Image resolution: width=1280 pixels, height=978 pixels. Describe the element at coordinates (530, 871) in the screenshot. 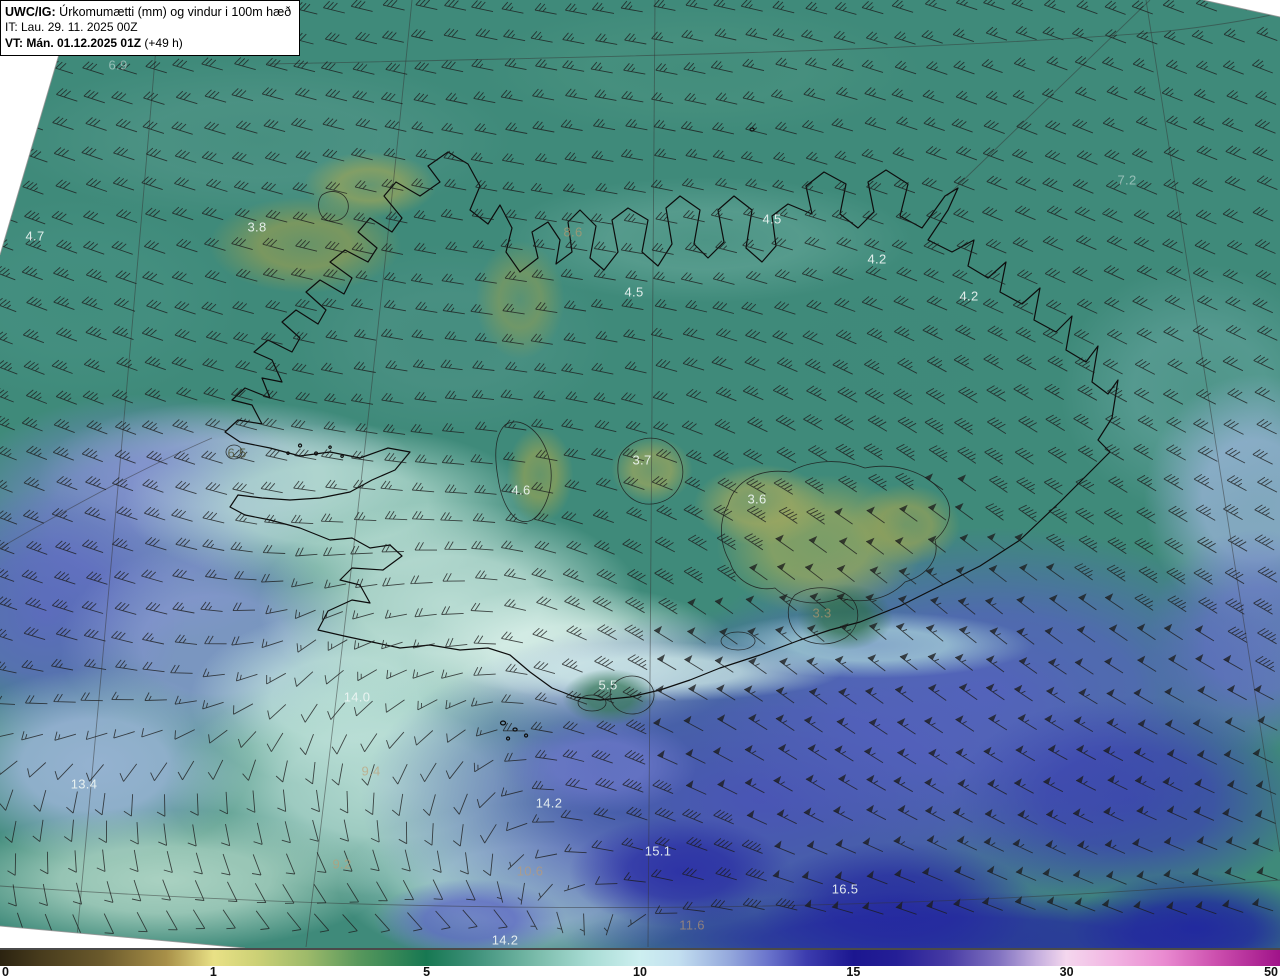

I see `precip-value-label: 10.6` at that location.